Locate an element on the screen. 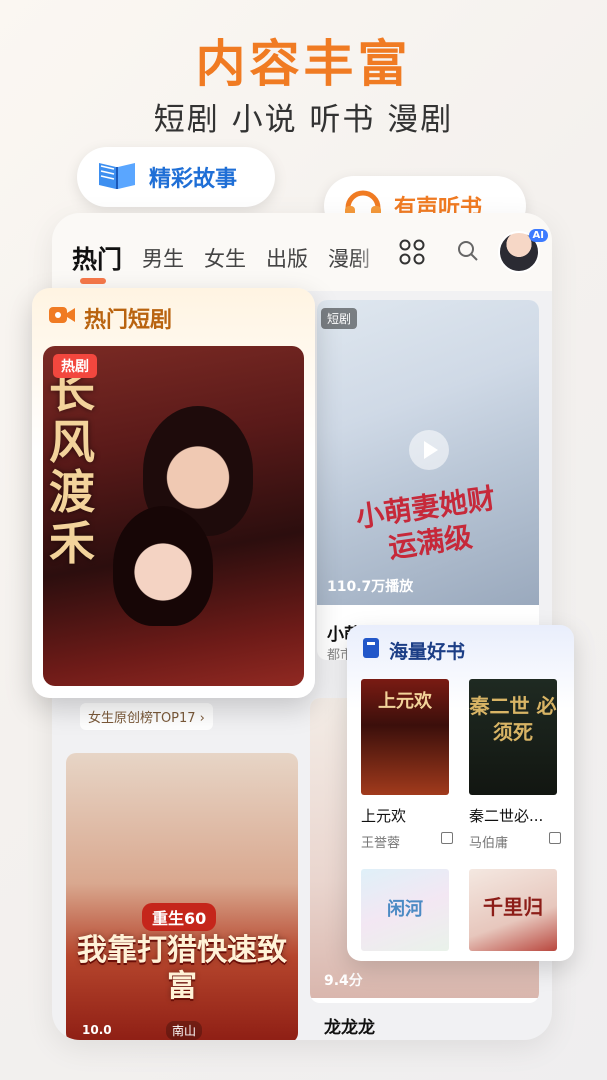  book-cover: 闲河 is located at coordinates (405, 910).